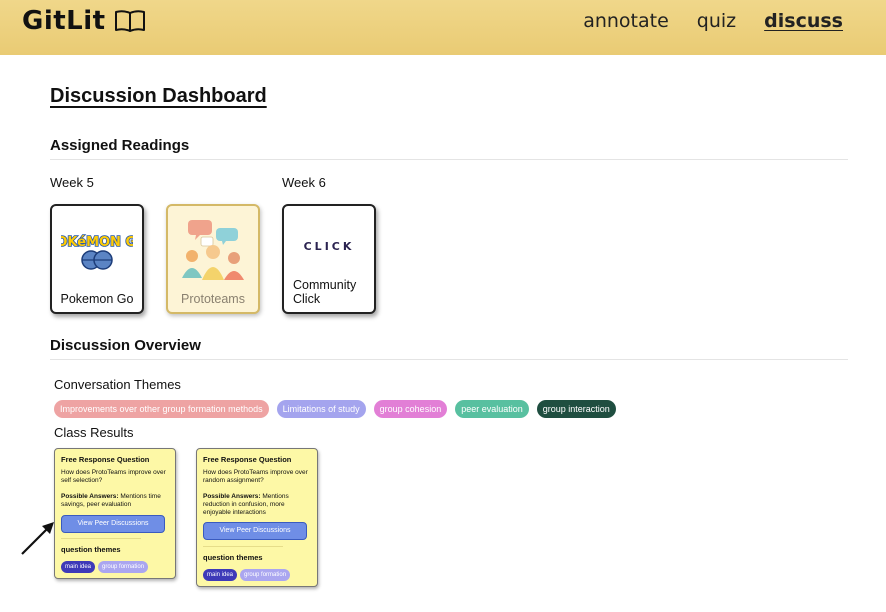  I want to click on pokemon-go-logo: POKéMON GO, so click(97, 251).